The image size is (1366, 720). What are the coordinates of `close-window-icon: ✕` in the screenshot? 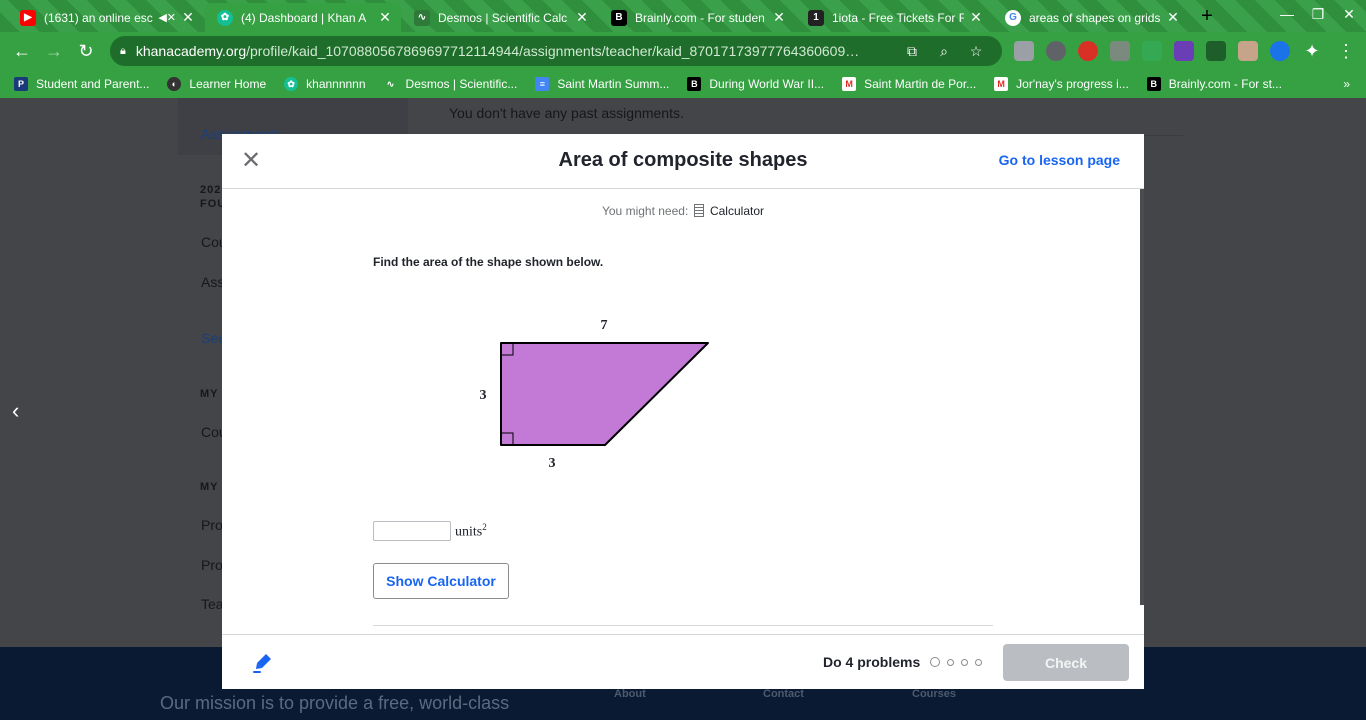 It's located at (1349, 14).